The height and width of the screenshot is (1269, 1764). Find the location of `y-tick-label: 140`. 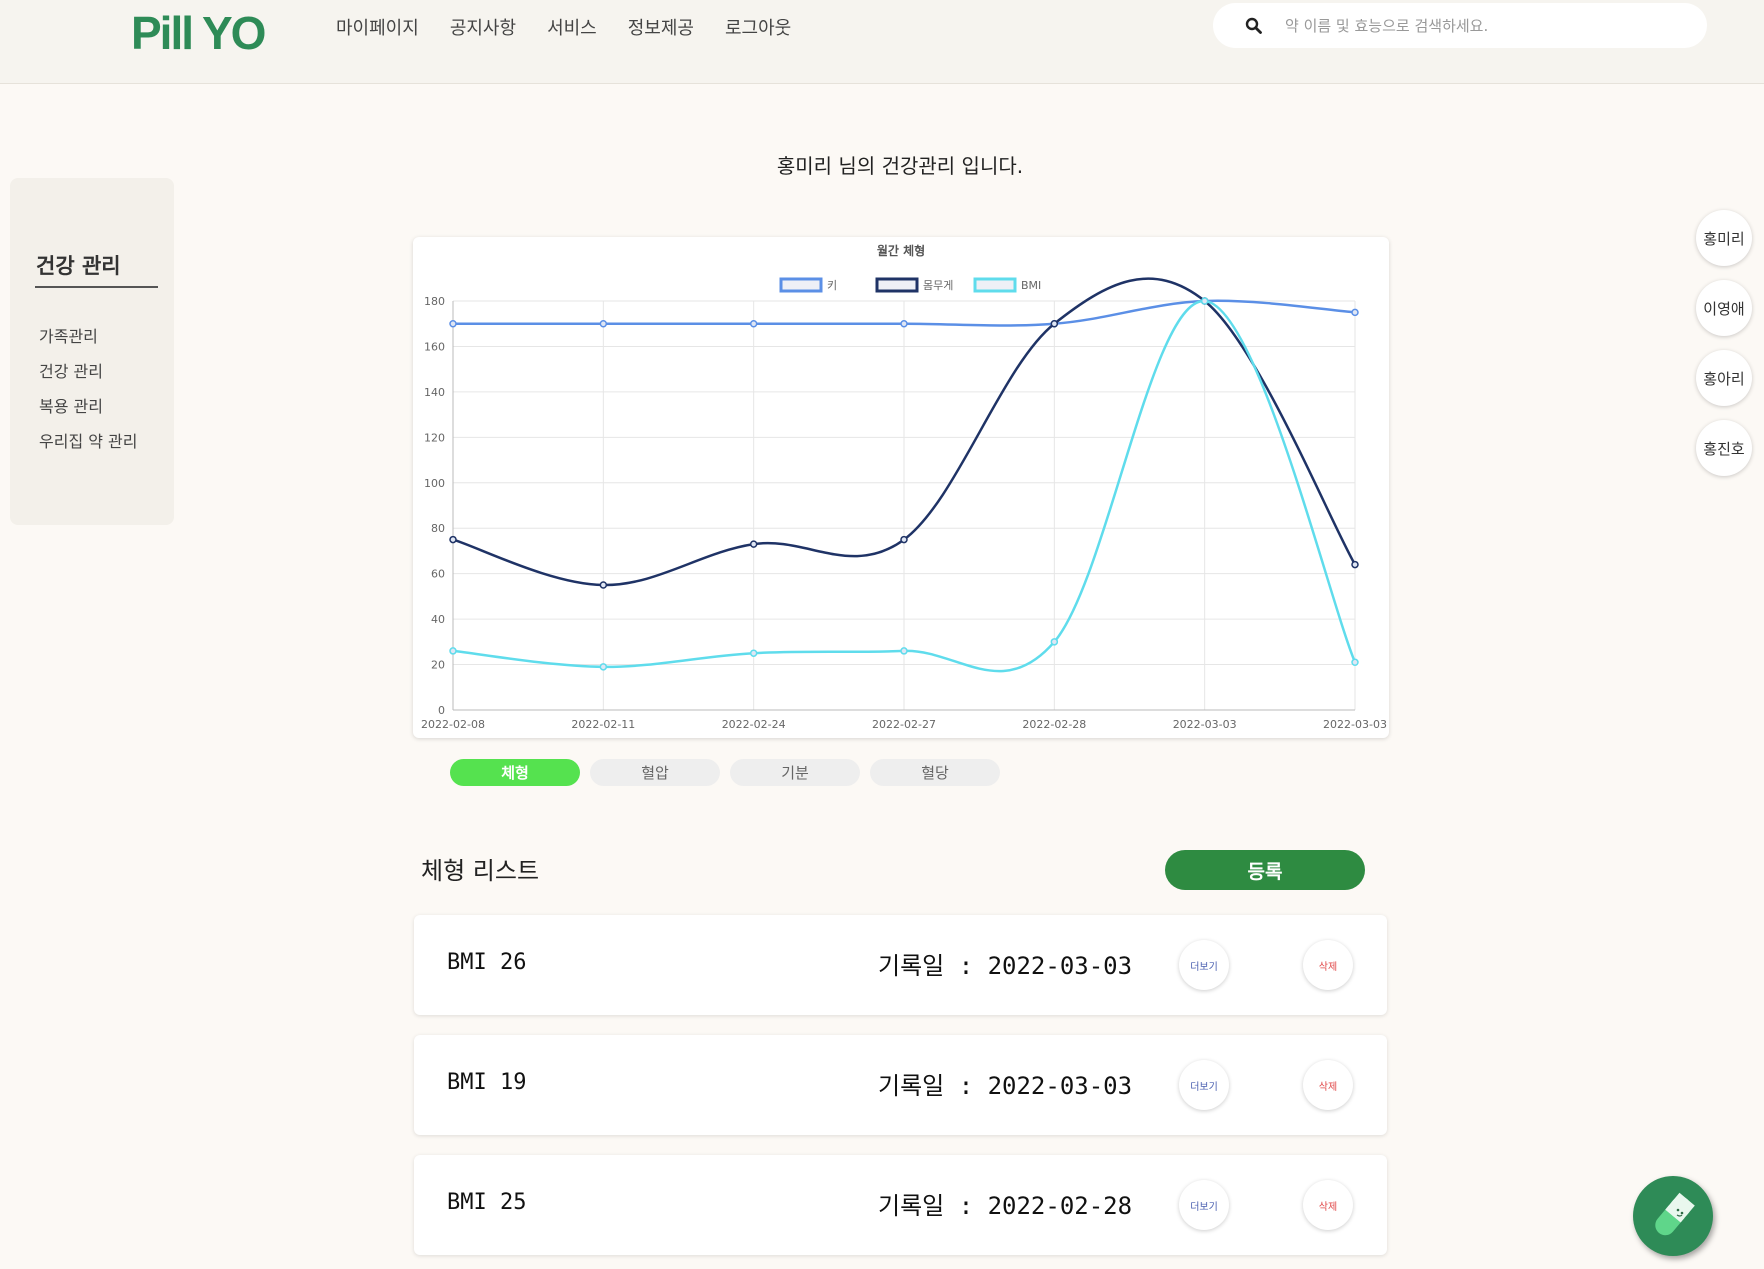

y-tick-label: 140 is located at coordinates (434, 392).